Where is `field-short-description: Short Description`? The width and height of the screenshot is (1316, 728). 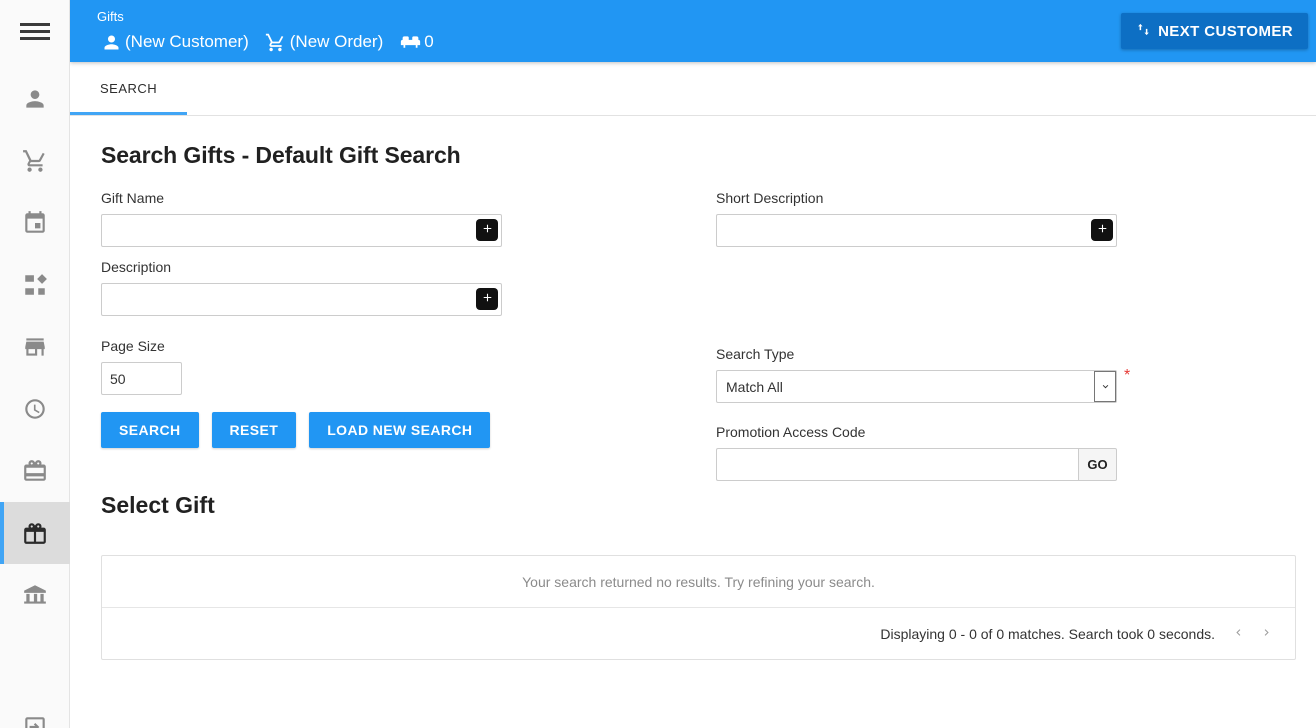
field-short-description: Short Description is located at coordinates (916, 218).